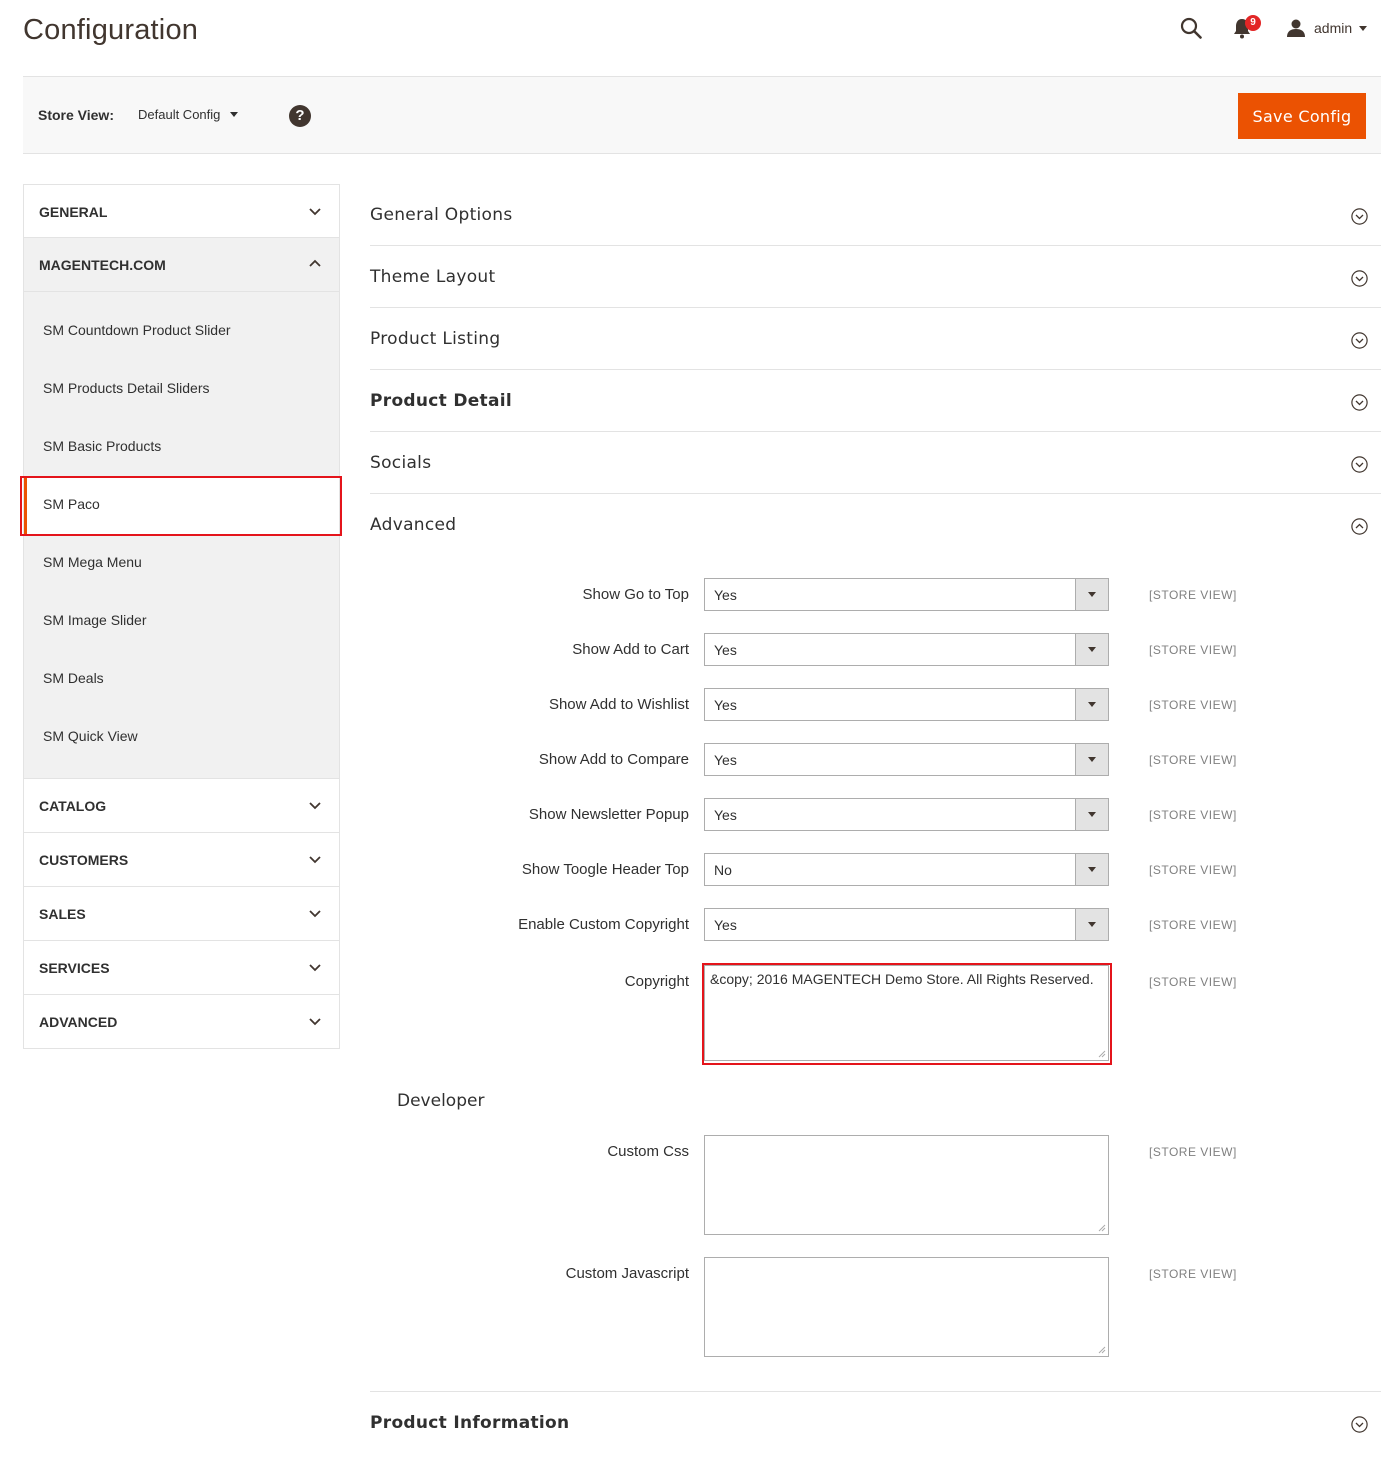 Image resolution: width=1395 pixels, height=1474 pixels. Describe the element at coordinates (906, 594) in the screenshot. I see `select-show-go-to-top: Yes` at that location.